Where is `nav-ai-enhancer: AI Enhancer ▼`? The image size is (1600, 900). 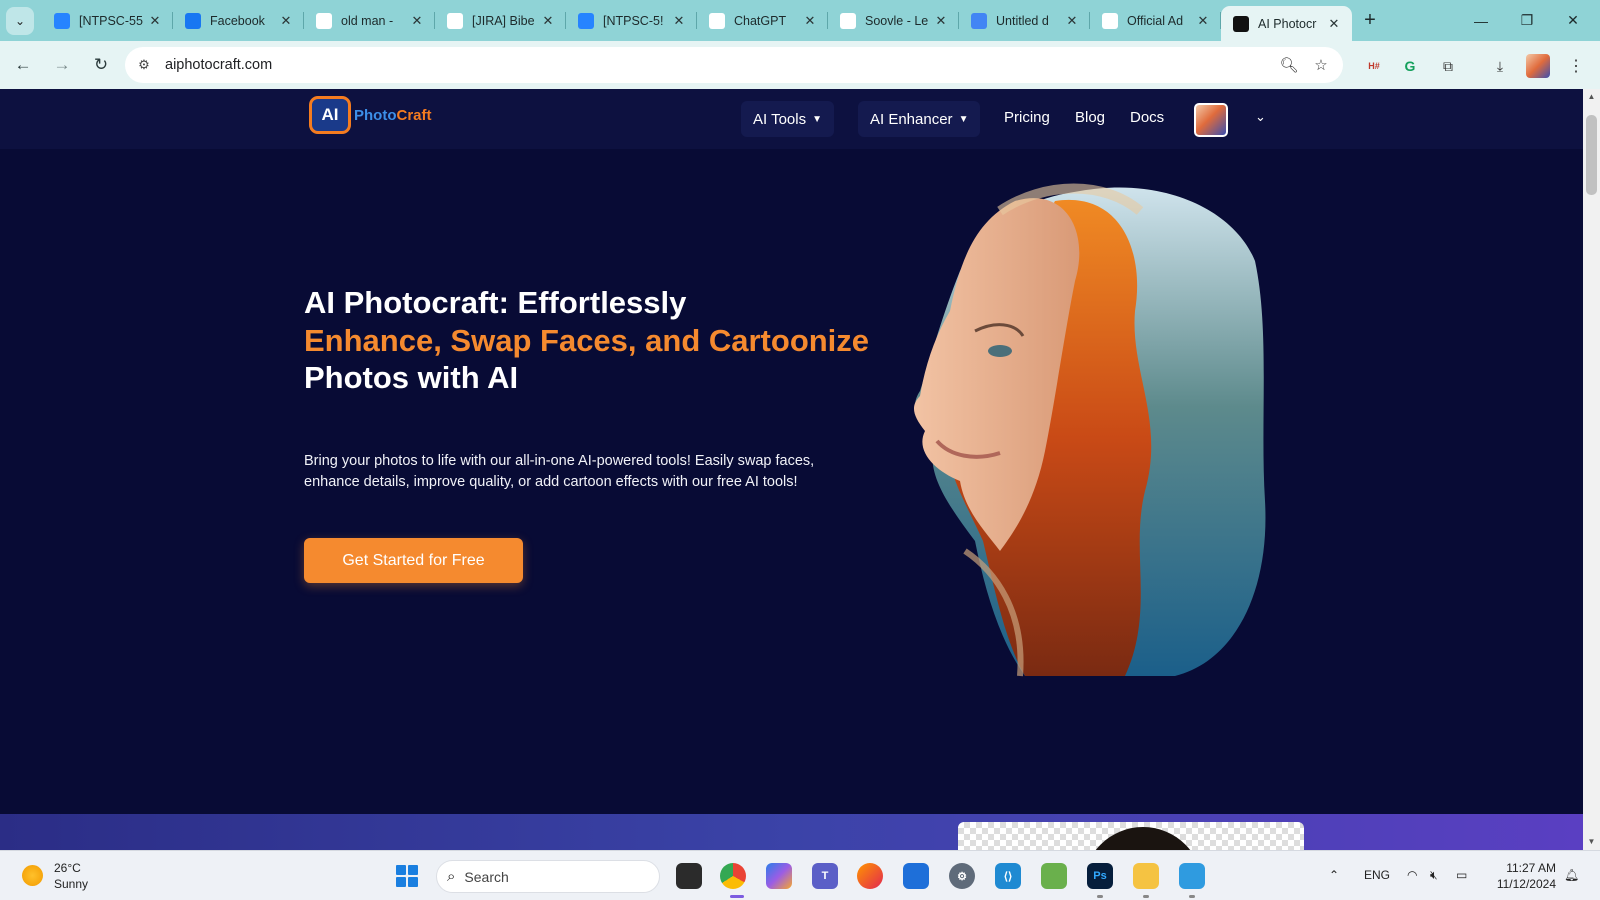 nav-ai-enhancer: AI Enhancer ▼ is located at coordinates (919, 119).